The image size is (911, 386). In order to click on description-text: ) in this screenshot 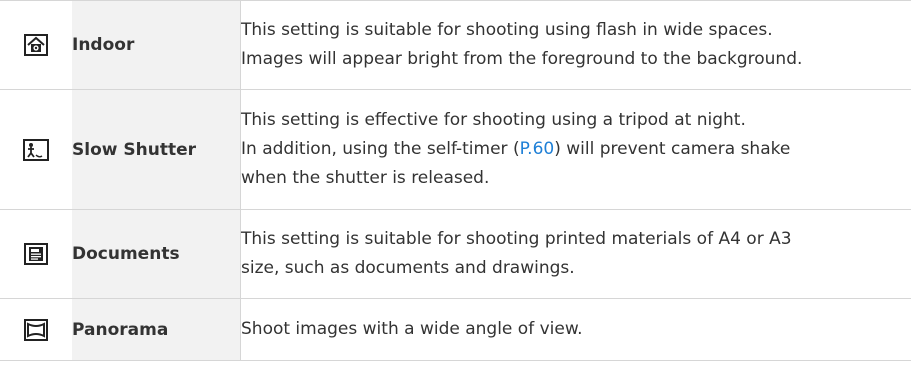, I will do `click(557, 149)`.